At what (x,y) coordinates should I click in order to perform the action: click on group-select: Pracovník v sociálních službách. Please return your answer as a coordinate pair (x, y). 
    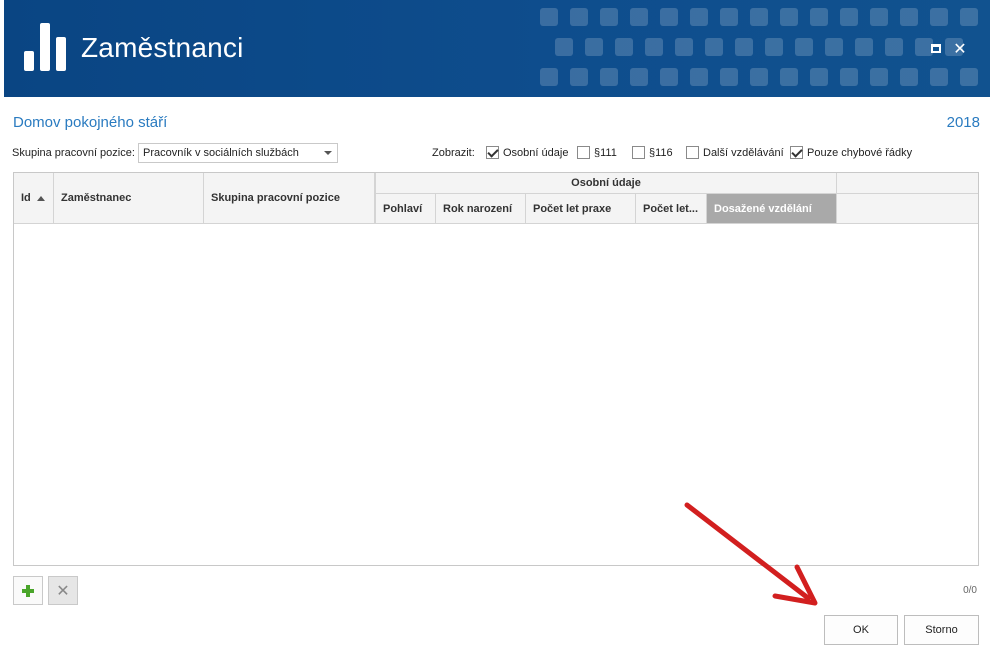
    Looking at the image, I should click on (238, 153).